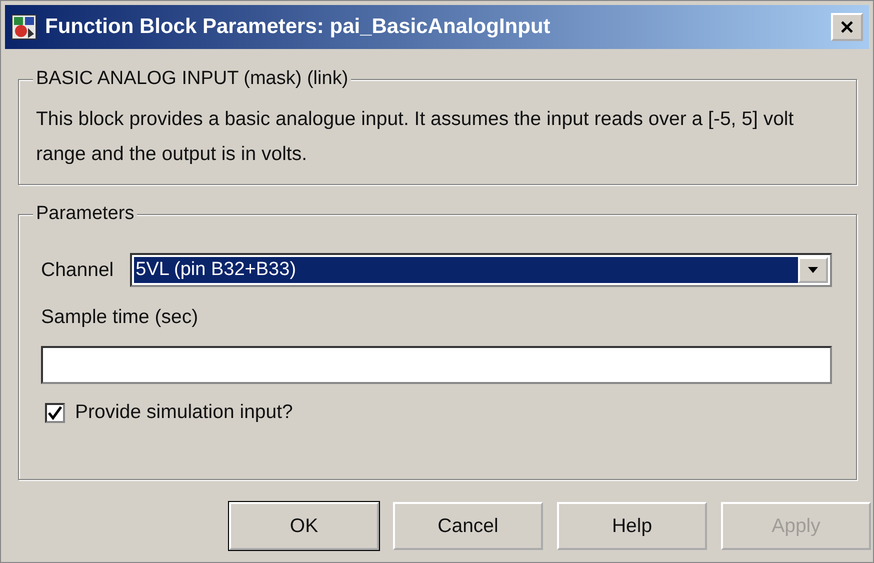  I want to click on block-diagram-icon, so click(24, 27).